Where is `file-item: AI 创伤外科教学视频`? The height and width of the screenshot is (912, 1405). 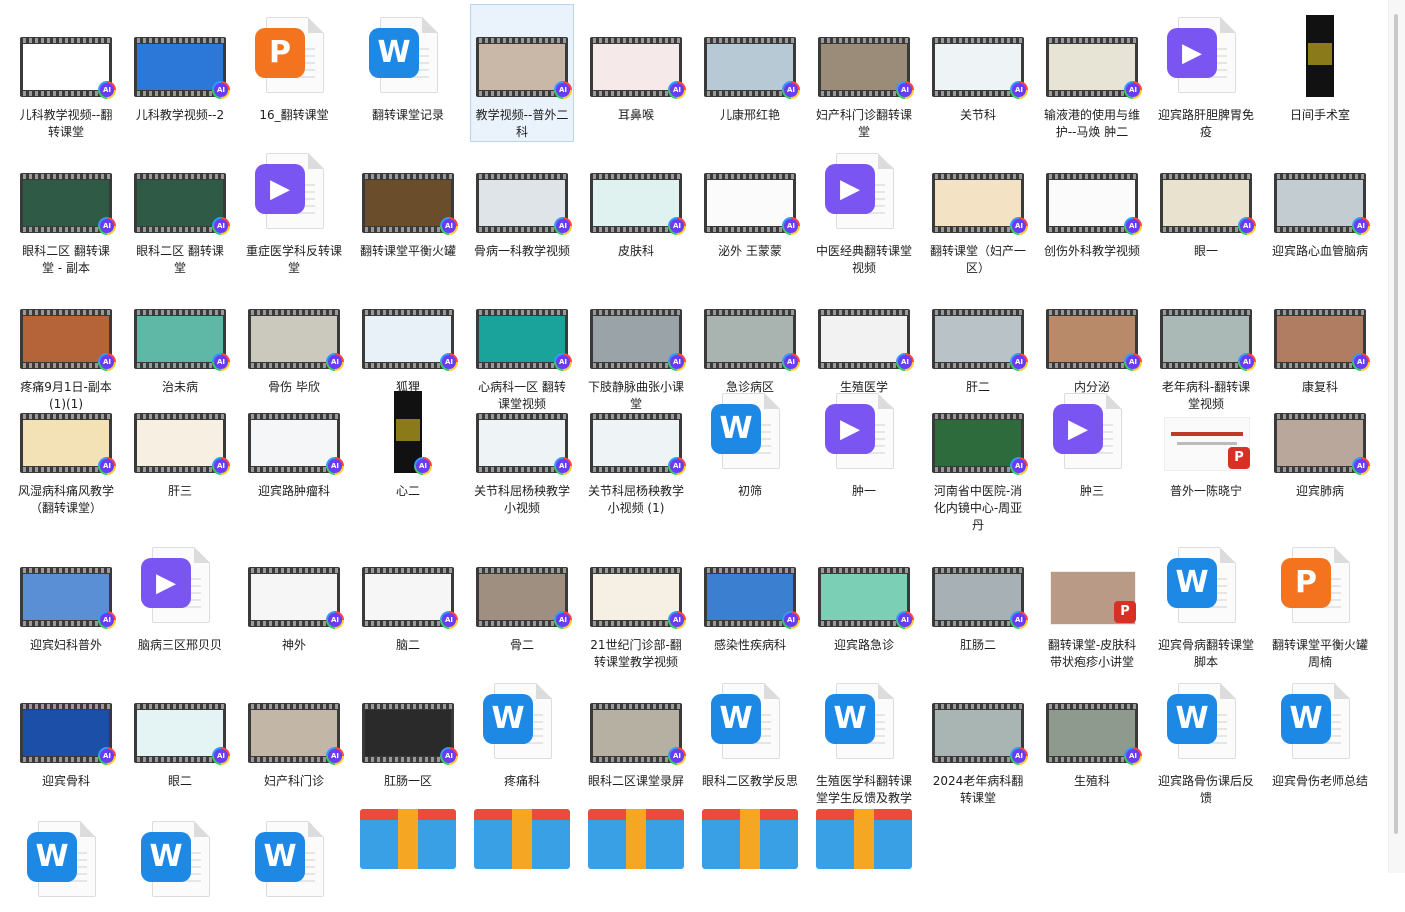
file-item: AI 创伤外科教学视频 is located at coordinates (1092, 200).